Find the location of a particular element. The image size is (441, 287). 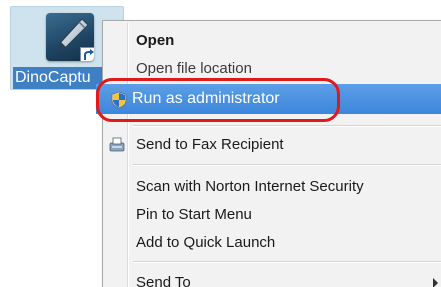

menu-item-add-to-quick-launch: Add to Quick Launch is located at coordinates (272, 243).